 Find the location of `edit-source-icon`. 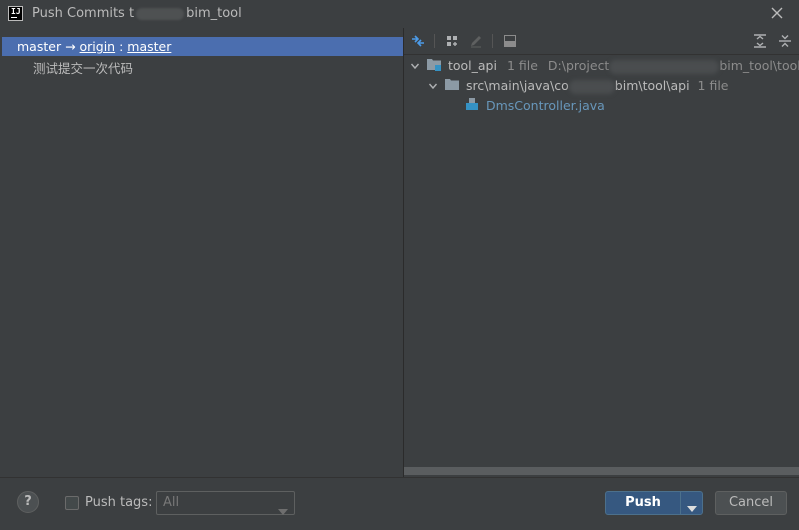

edit-source-icon is located at coordinates (476, 41).